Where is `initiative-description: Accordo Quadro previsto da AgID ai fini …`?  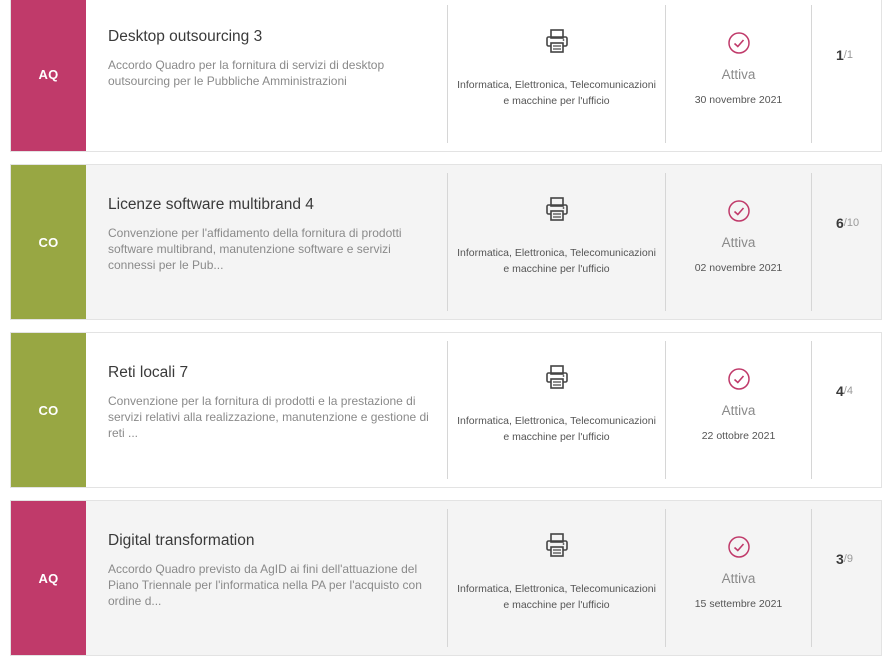
initiative-description: Accordo Quadro previsto da AgID ai fini … is located at coordinates (265, 585).